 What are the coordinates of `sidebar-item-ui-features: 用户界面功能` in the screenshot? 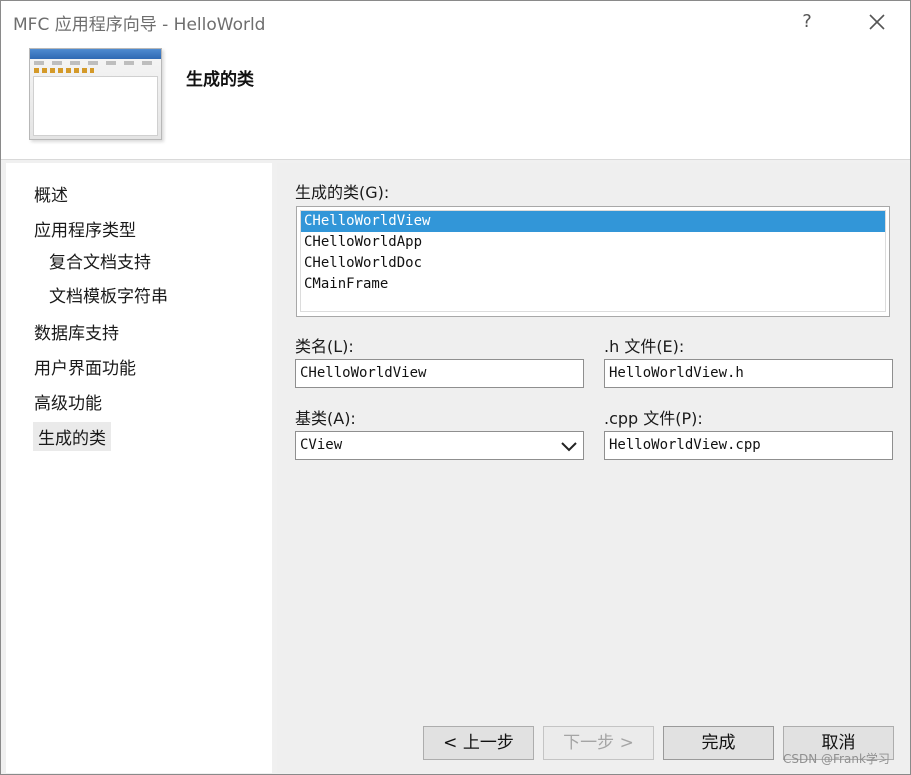 It's located at (85, 366).